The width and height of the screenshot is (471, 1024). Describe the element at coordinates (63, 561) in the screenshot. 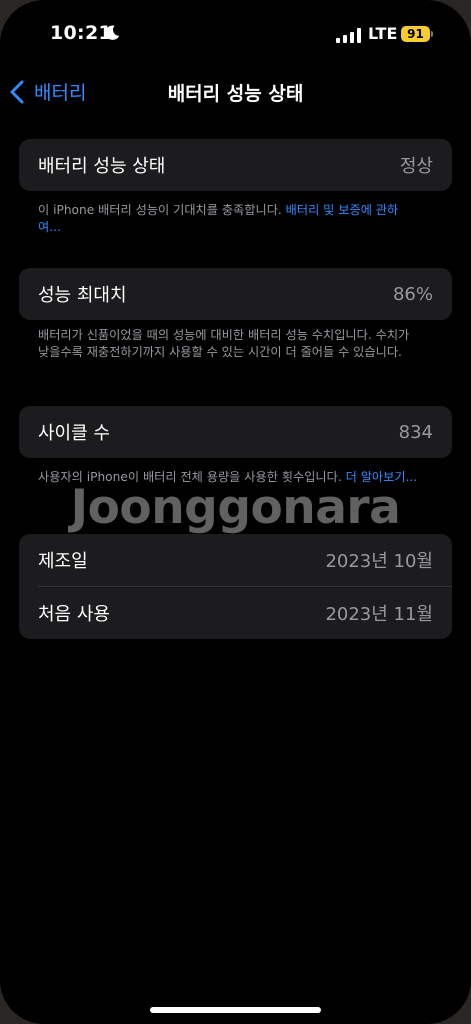

I see `manufacture-label: 제조일` at that location.